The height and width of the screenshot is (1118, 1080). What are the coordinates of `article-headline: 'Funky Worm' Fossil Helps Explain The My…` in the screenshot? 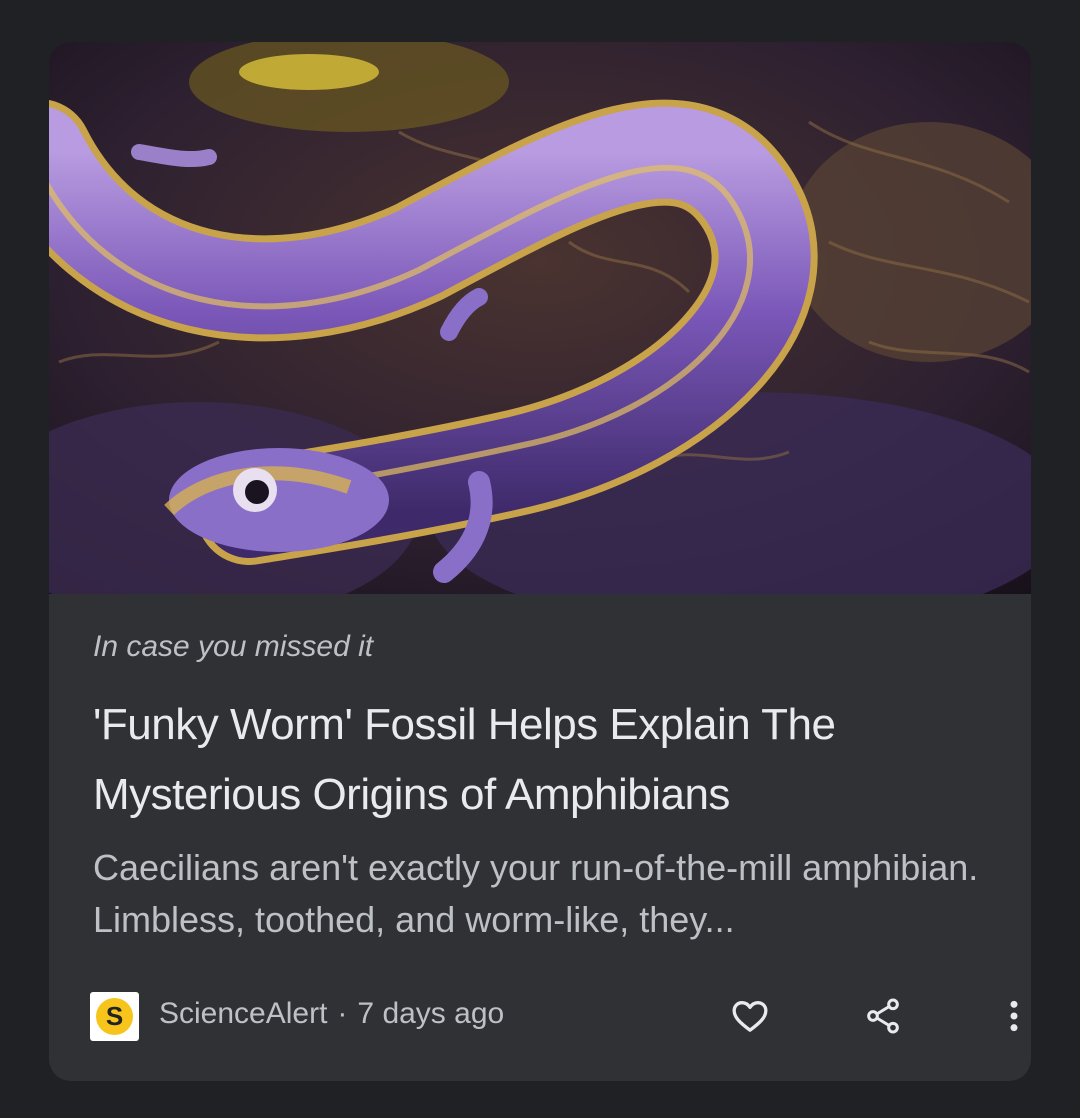 It's located at (543, 760).